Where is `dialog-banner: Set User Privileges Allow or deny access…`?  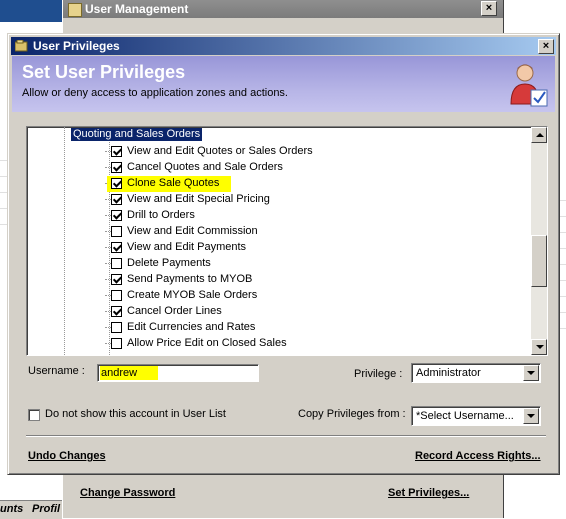
dialog-banner: Set User Privileges Allow or deny access… is located at coordinates (283, 84).